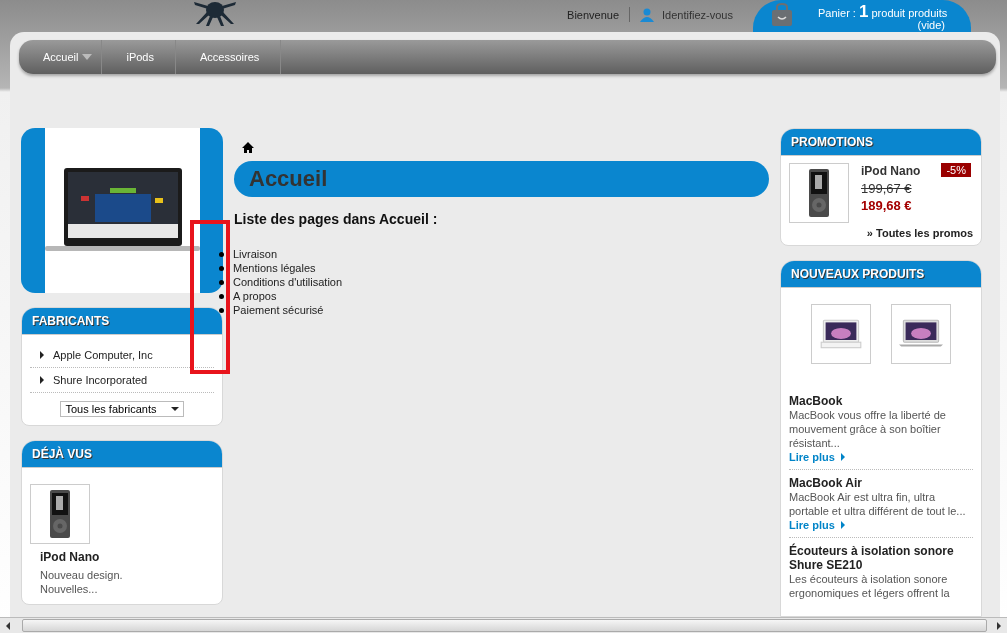  Describe the element at coordinates (883, 12) in the screenshot. I see `cart-summary: Panier : 1 produit produits` at that location.